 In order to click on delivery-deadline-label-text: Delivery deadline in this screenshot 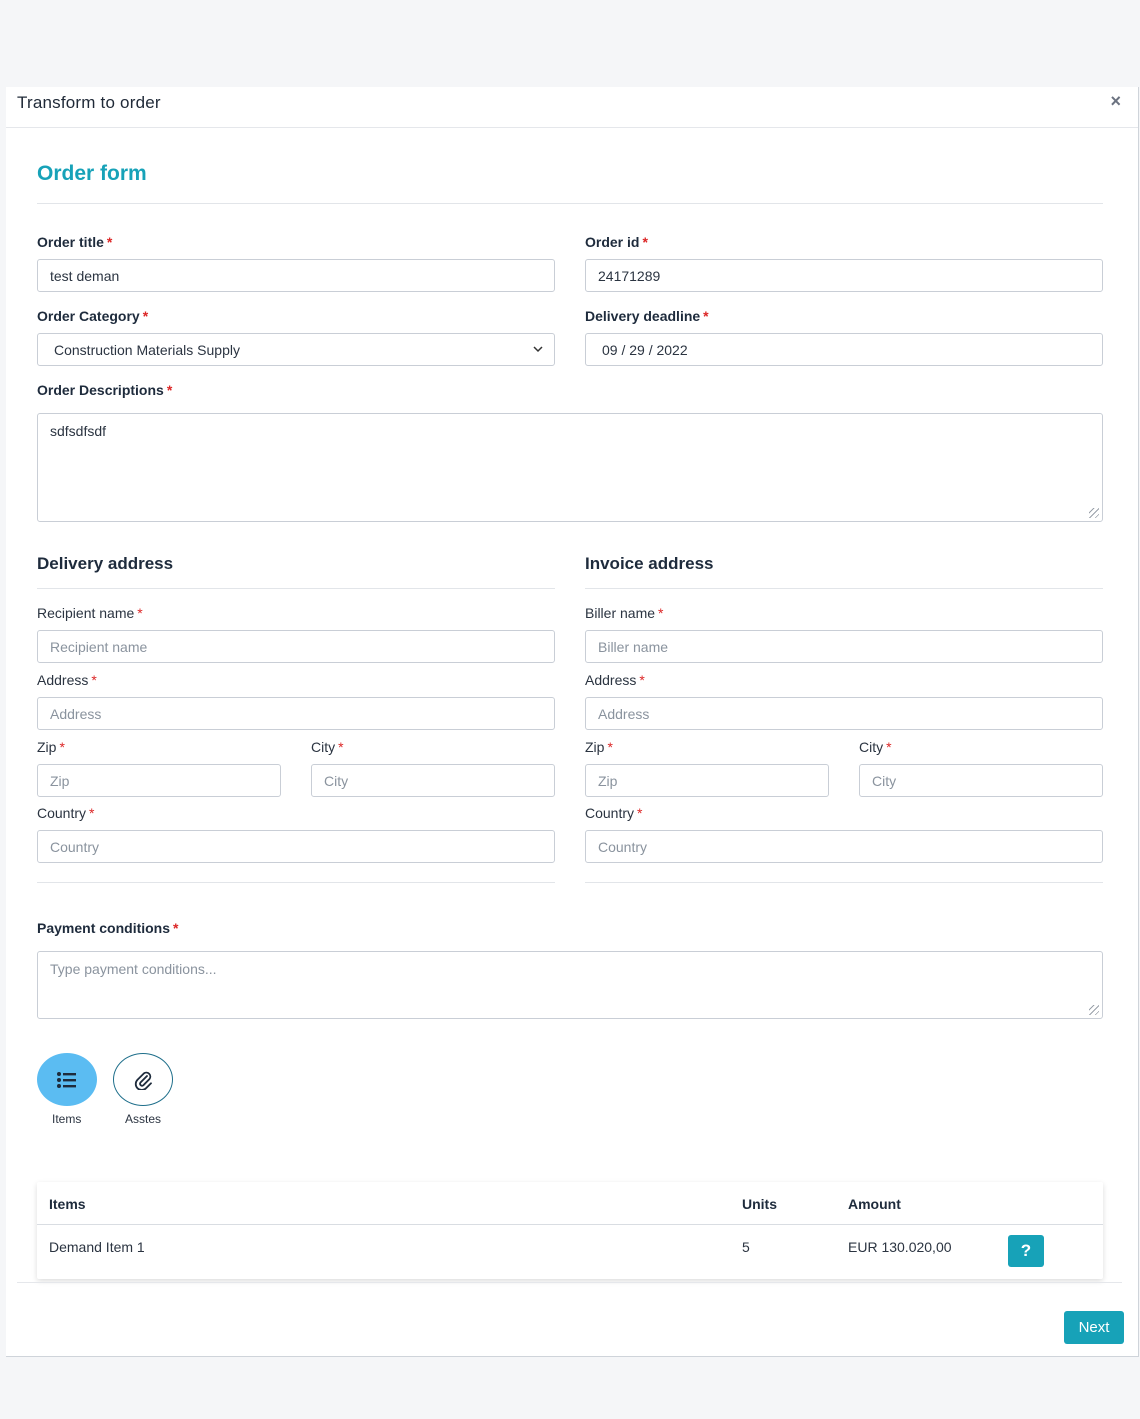, I will do `click(643, 316)`.